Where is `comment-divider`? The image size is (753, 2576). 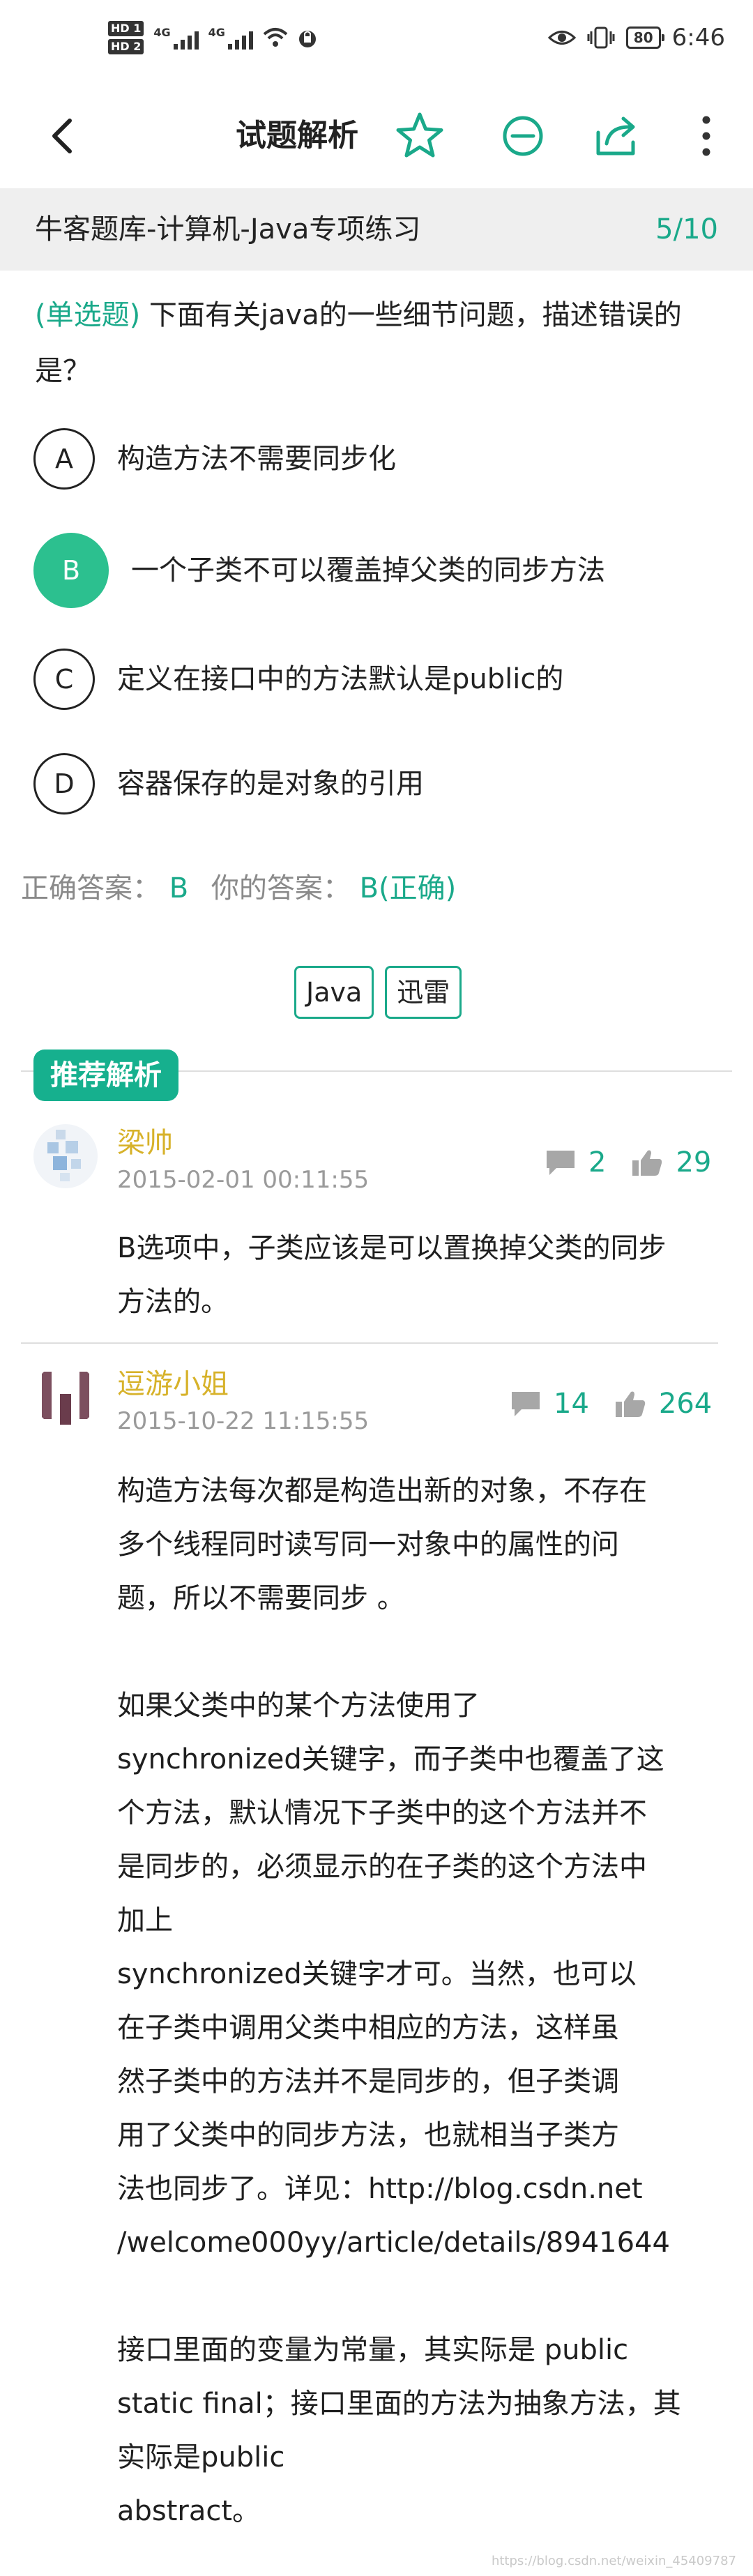 comment-divider is located at coordinates (369, 1343).